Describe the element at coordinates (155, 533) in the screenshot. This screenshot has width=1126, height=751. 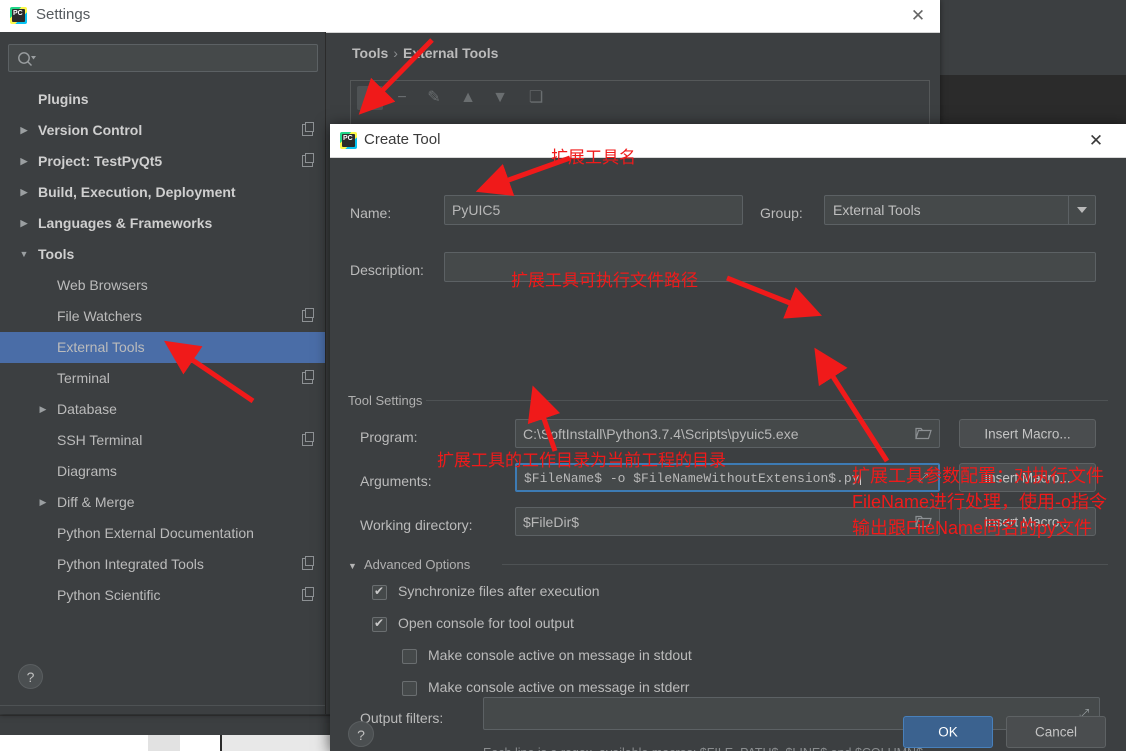
I see `sidebar-item-label: Python External Documentation` at that location.